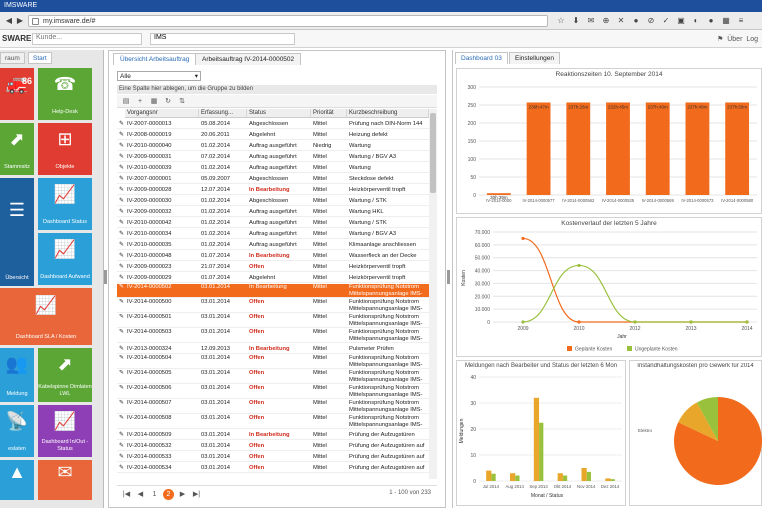 The image size is (762, 509). I want to click on toolbar-button: ↻, so click(168, 101).